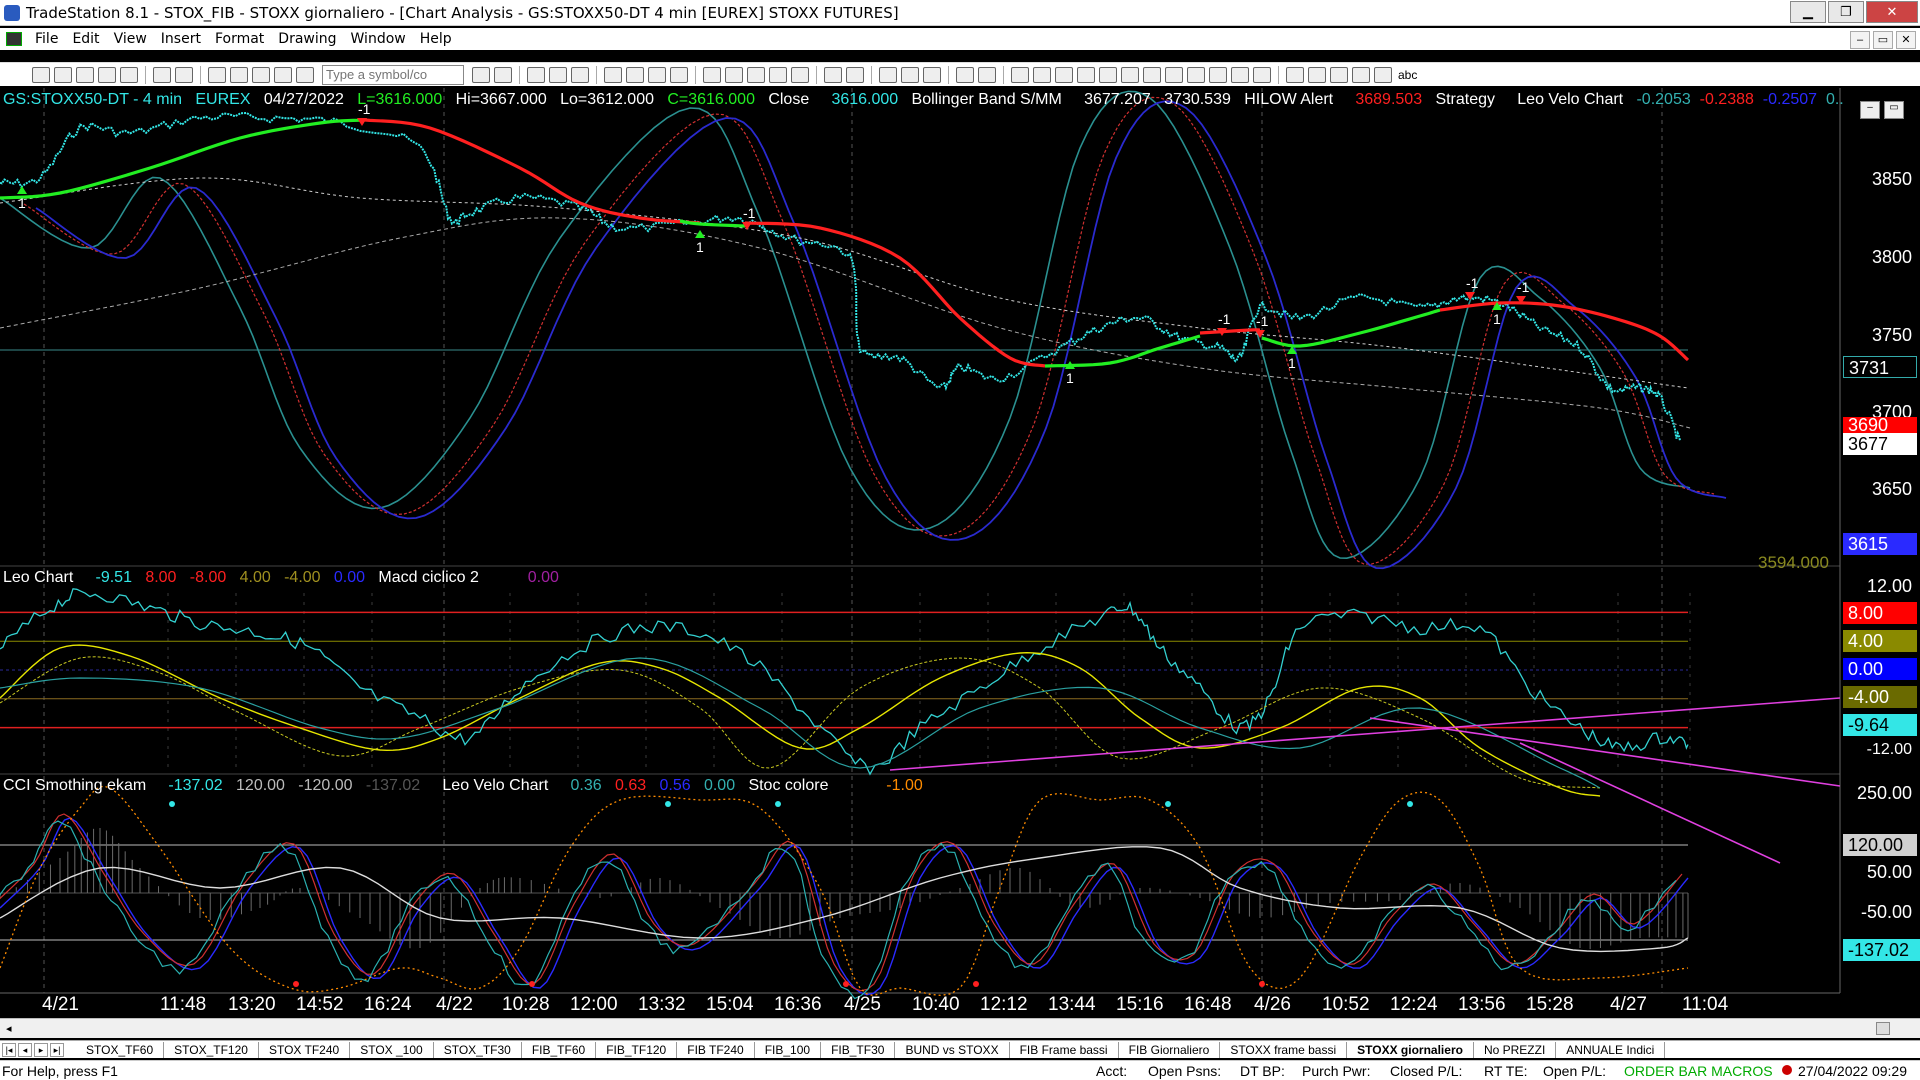  I want to click on tab-fib-tf60: FIB_TF60, so click(559, 1049).